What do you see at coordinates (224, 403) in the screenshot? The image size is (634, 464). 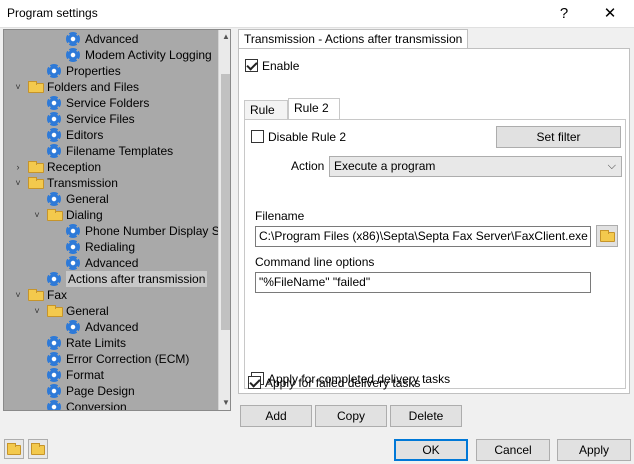 I see `scroll-down-icon: ▼` at bounding box center [224, 403].